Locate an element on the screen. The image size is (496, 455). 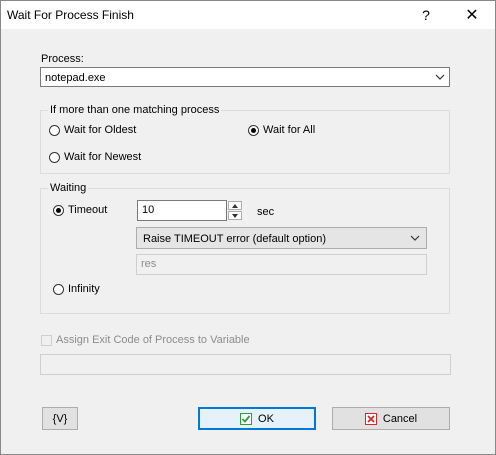
help-button: ? is located at coordinates (426, 15).